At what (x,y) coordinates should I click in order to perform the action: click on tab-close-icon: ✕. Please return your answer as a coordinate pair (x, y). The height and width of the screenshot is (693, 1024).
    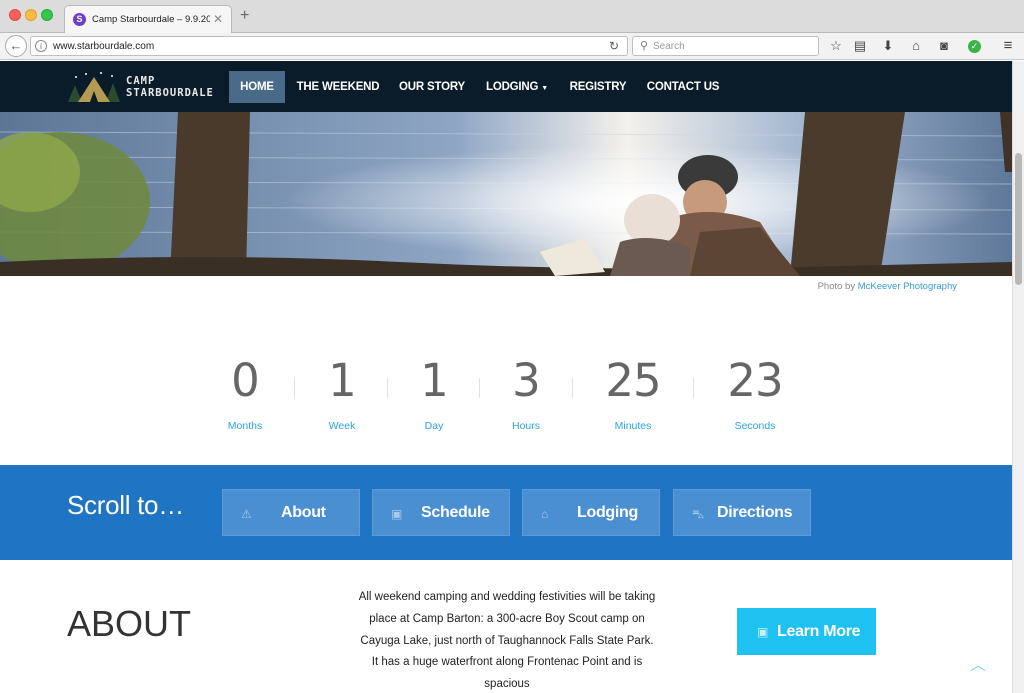
    Looking at the image, I should click on (218, 19).